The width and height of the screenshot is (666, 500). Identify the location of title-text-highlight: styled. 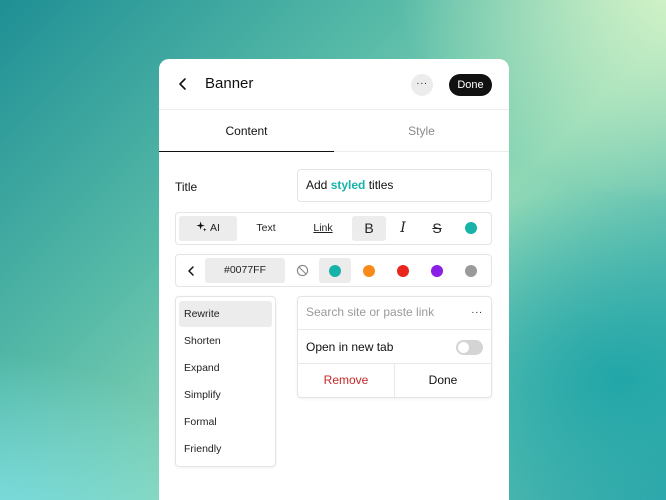
(348, 185).